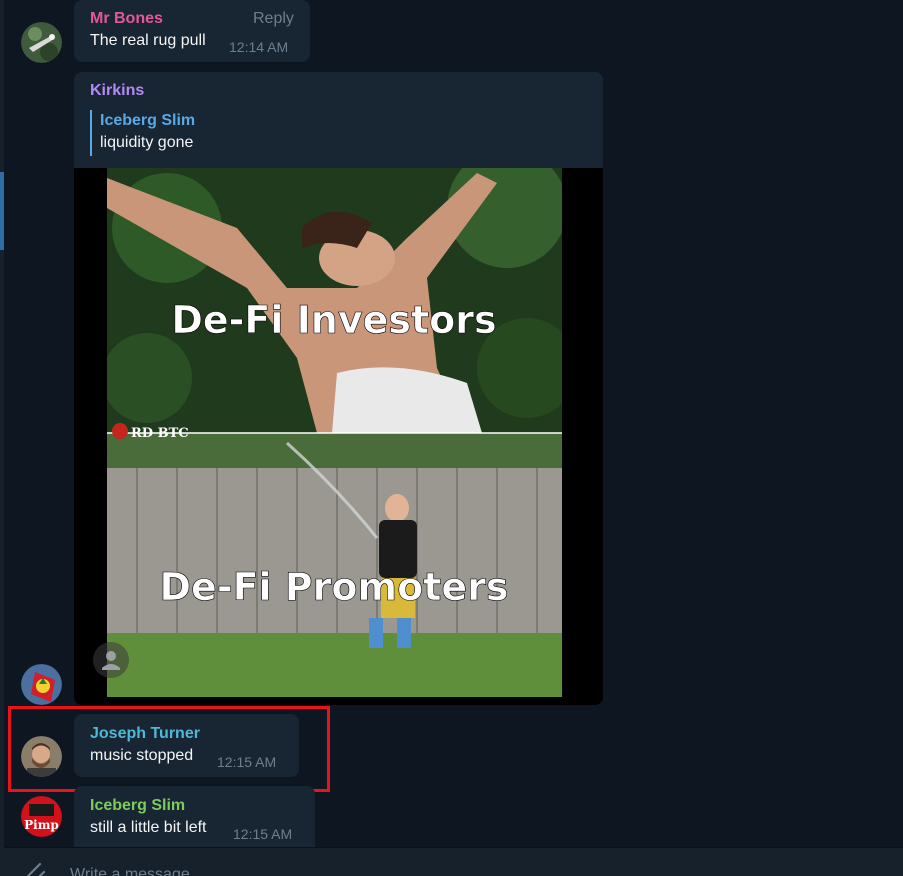  I want to click on iceberg-avatar-icon: Pimp, so click(41, 816).